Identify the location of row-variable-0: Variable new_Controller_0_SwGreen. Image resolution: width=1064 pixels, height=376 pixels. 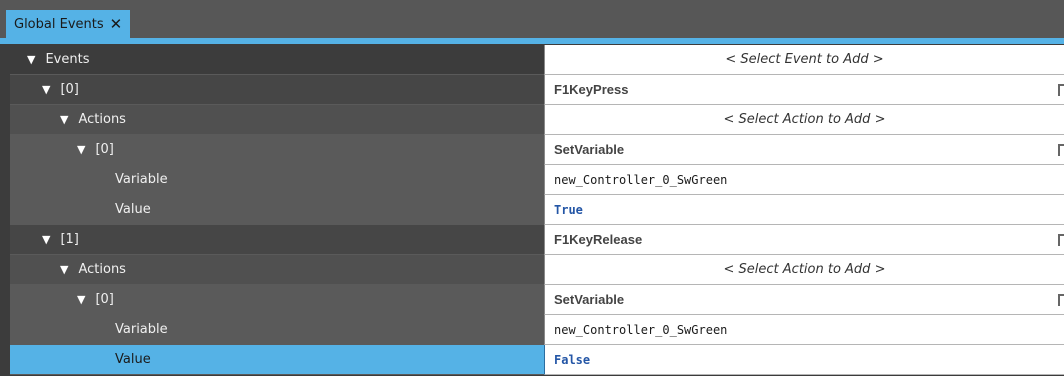
(537, 180).